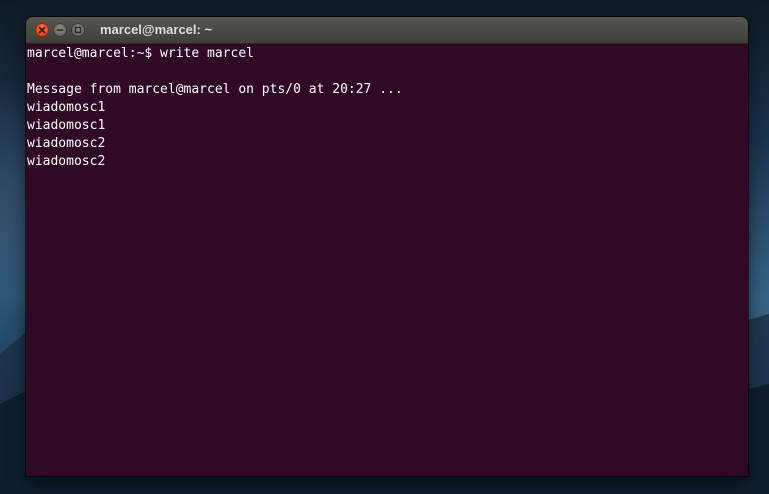  I want to click on minimize-button, so click(60, 30).